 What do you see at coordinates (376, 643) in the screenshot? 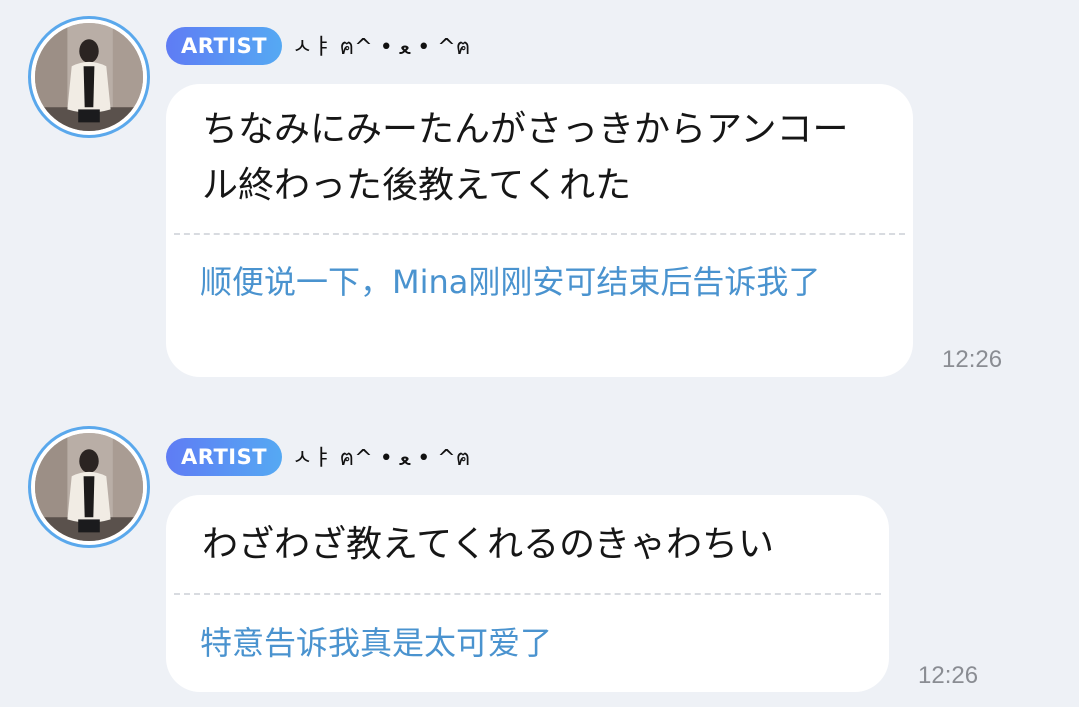
I see `translation-text: 特意告诉我真是太可爱了` at bounding box center [376, 643].